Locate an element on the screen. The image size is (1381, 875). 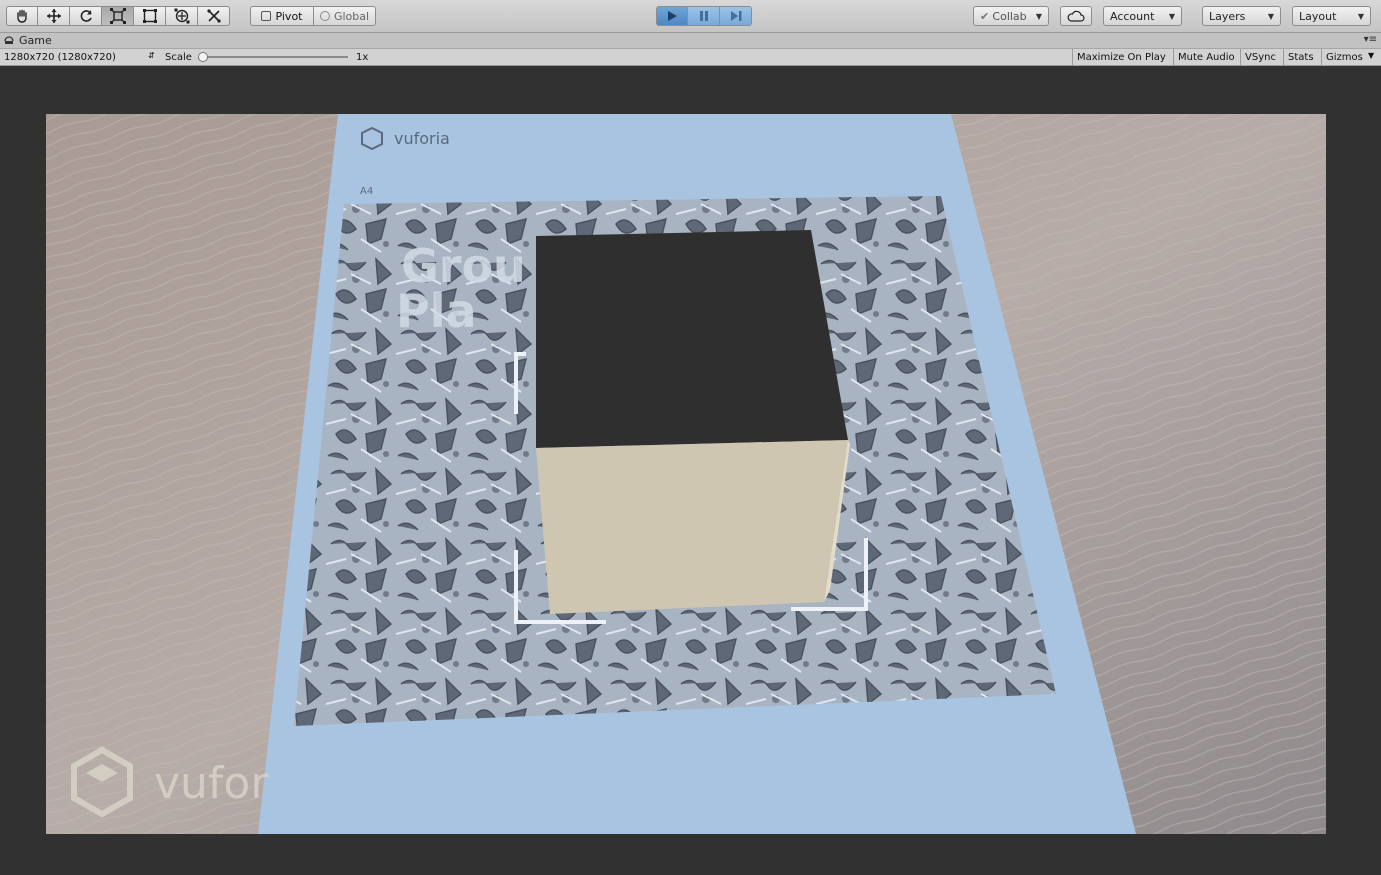
gizmos-label: Gizmos is located at coordinates (1344, 57).